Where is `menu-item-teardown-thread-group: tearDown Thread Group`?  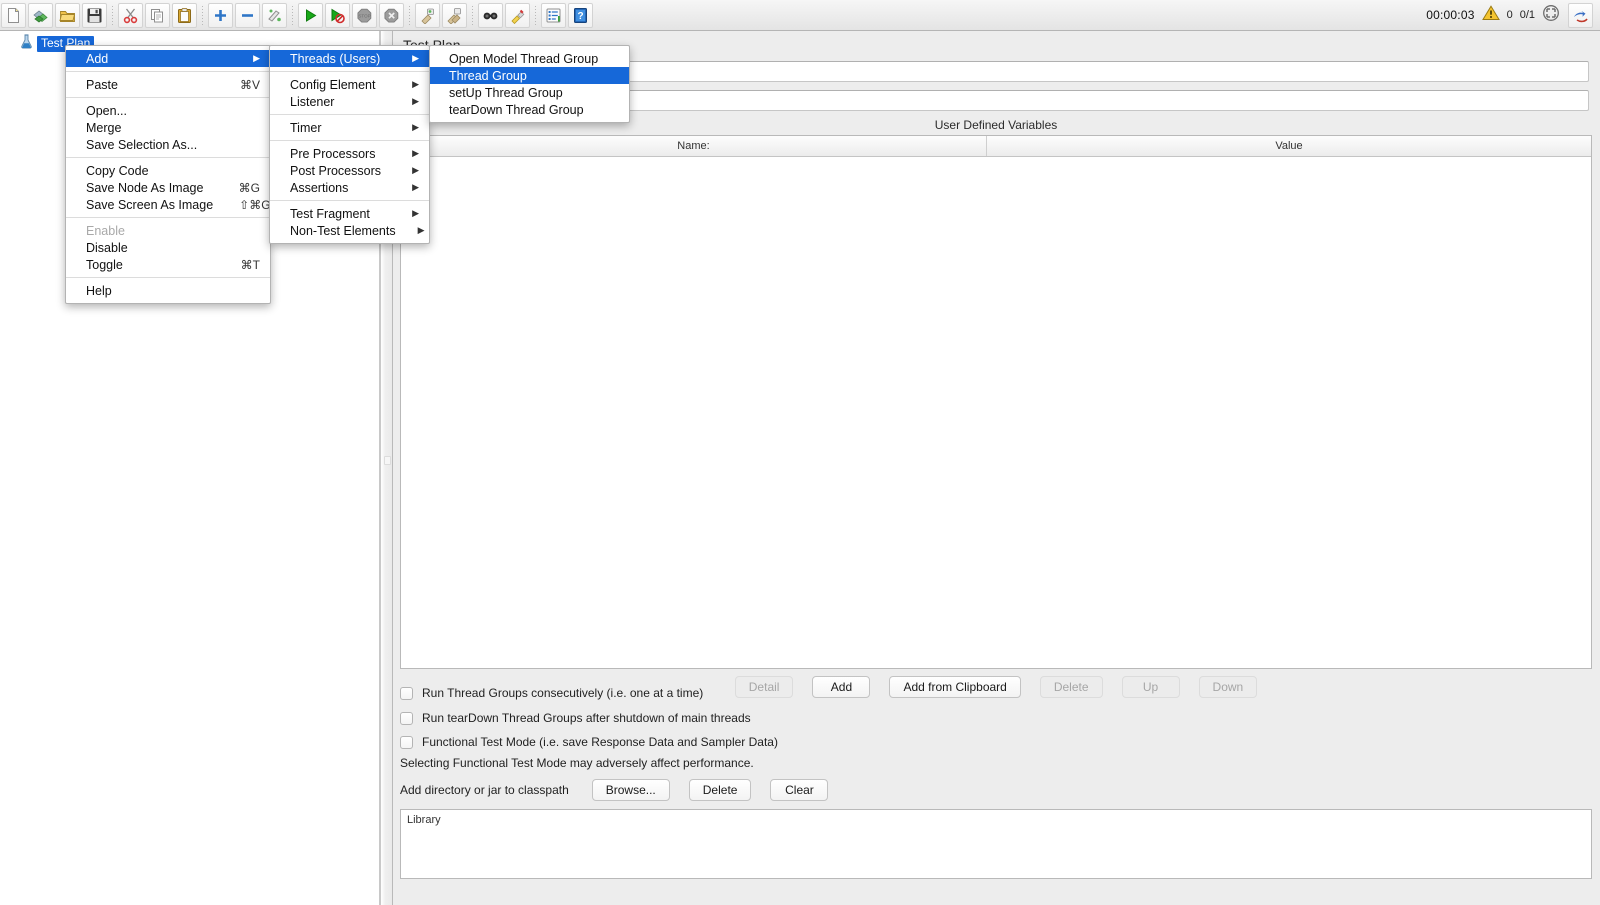
menu-item-teardown-thread-group: tearDown Thread Group is located at coordinates (529, 109).